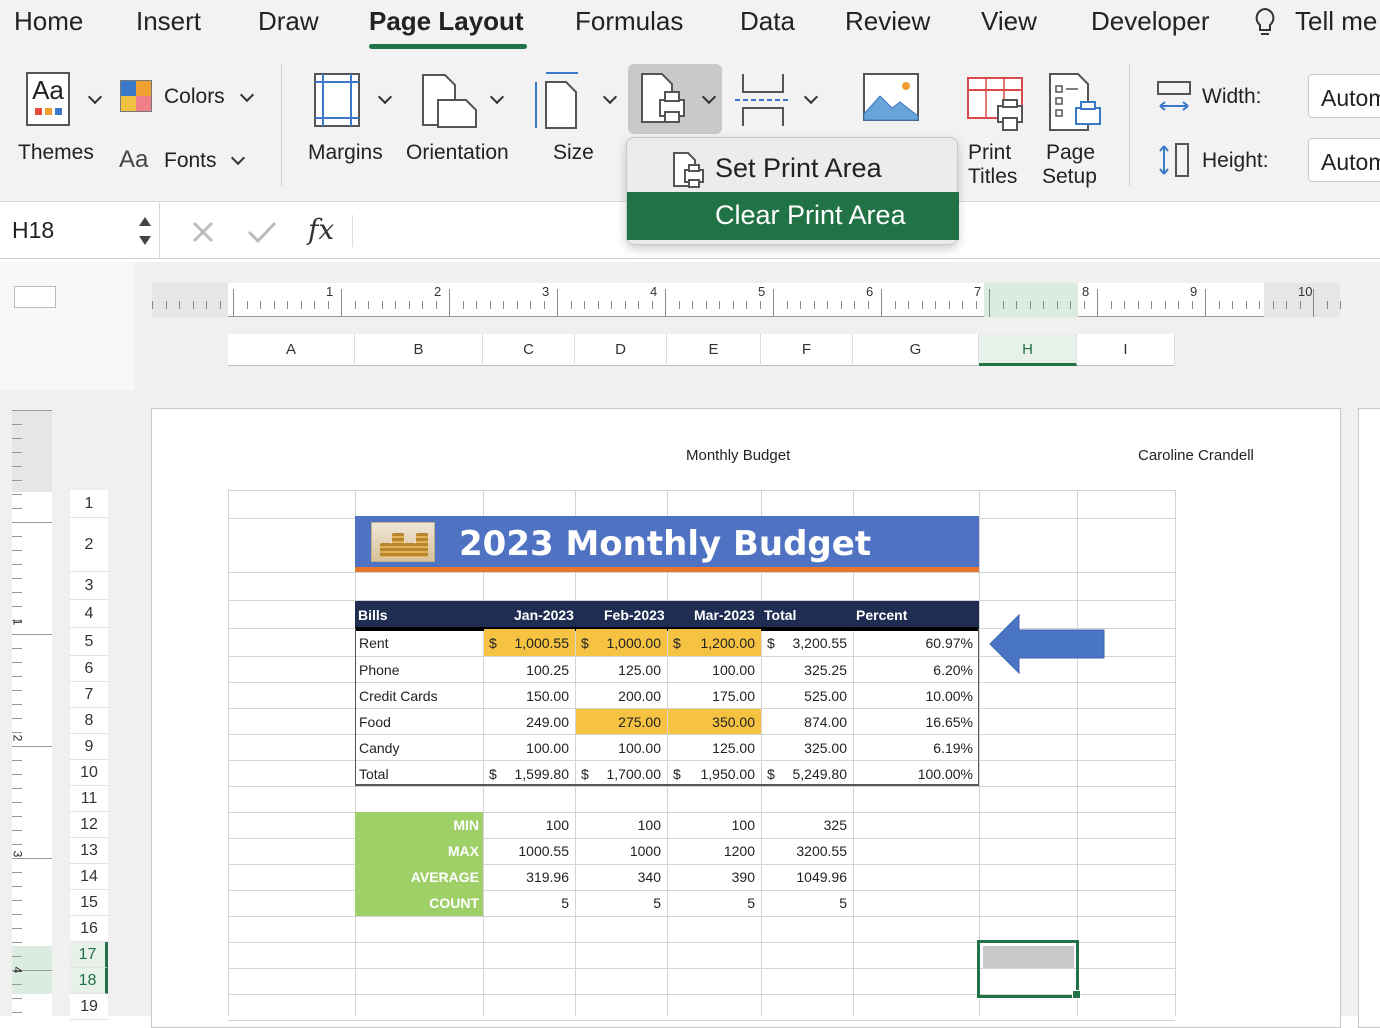 This screenshot has height=1028, width=1380. I want to click on size-chevron, so click(610, 97).